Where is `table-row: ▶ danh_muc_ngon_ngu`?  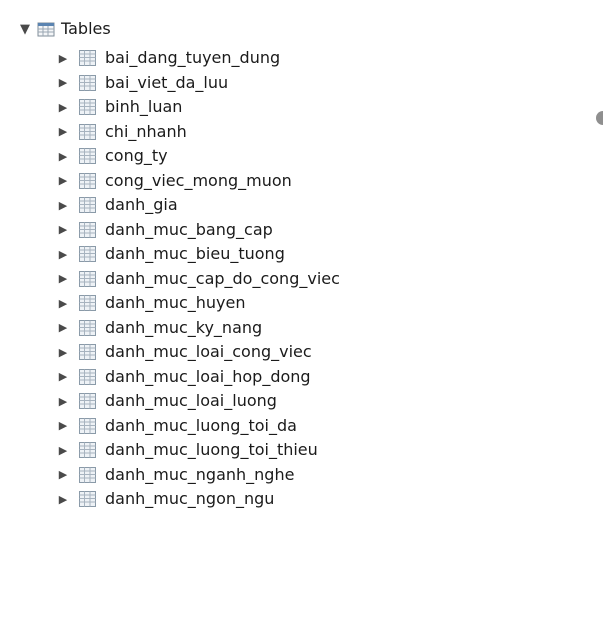 table-row: ▶ danh_muc_ngon_ngu is located at coordinates (199, 499).